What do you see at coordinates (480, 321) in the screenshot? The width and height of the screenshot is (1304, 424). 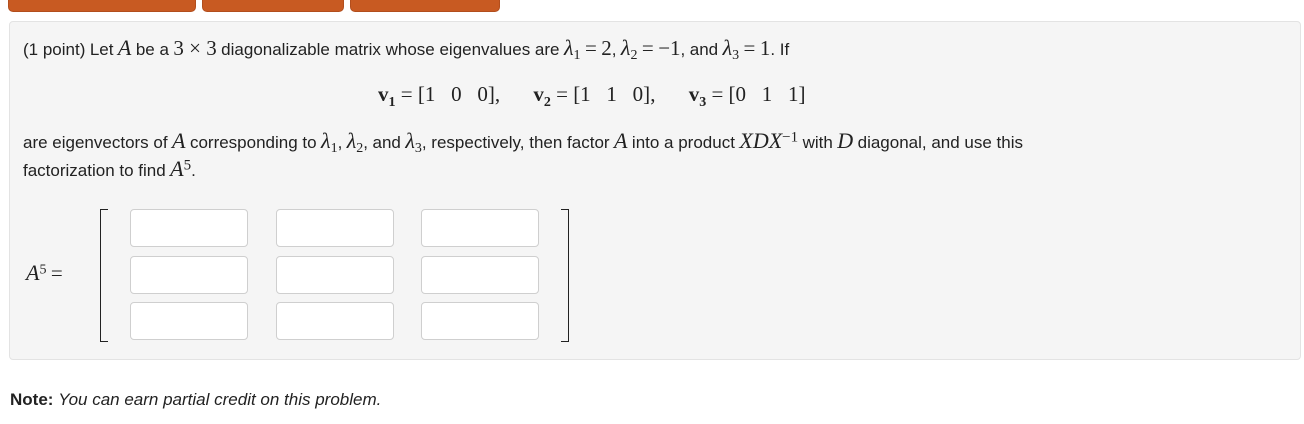 I see `answer-cell-r3-c3` at bounding box center [480, 321].